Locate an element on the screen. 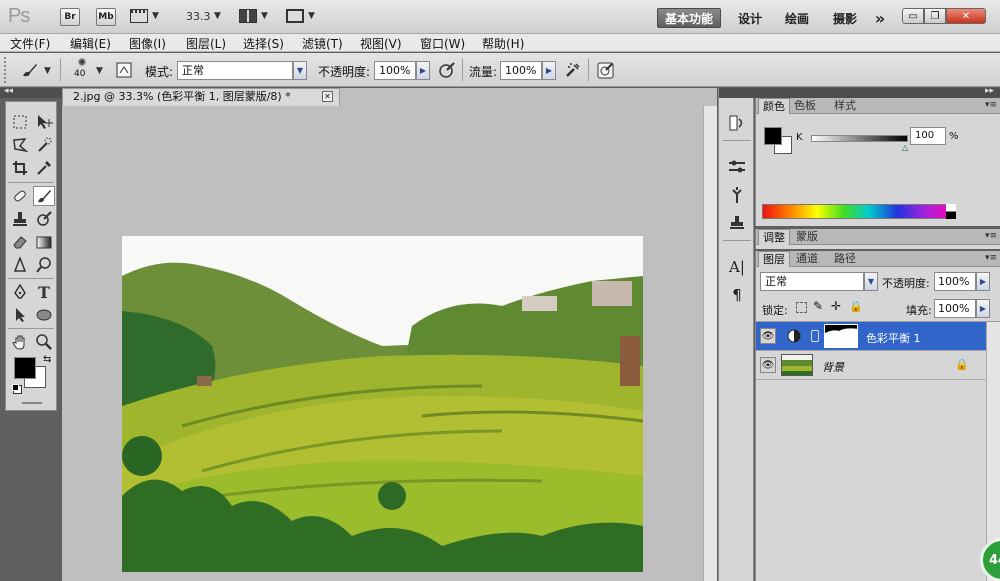  layer-name: 背景 is located at coordinates (833, 367).